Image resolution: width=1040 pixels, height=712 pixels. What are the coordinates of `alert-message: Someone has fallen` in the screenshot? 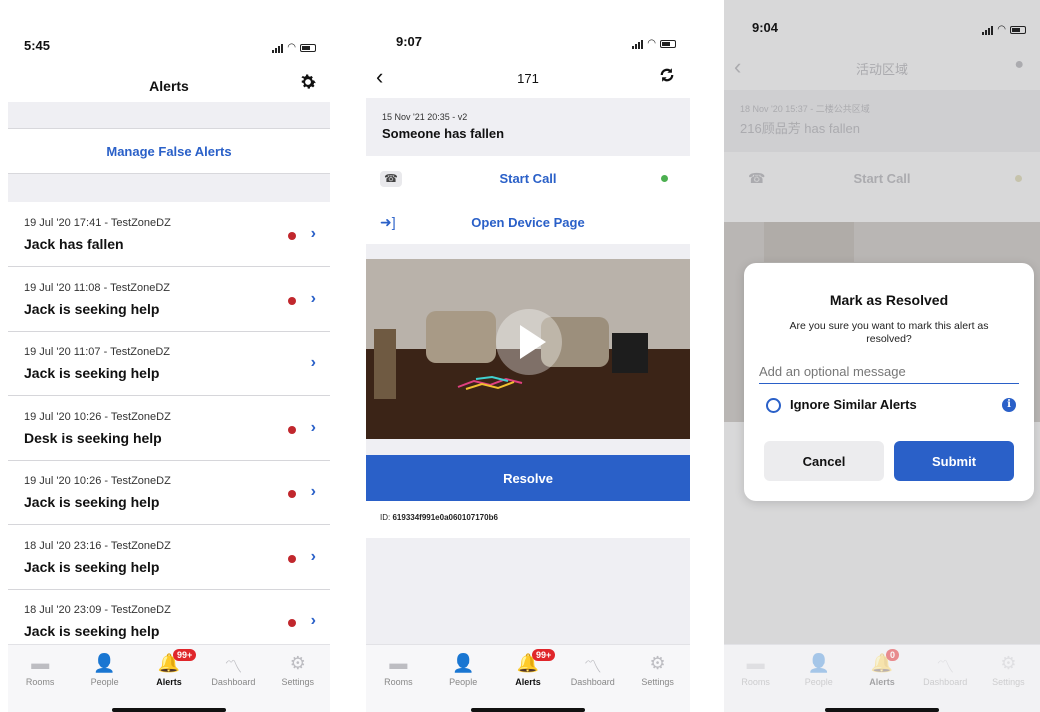 It's located at (443, 133).